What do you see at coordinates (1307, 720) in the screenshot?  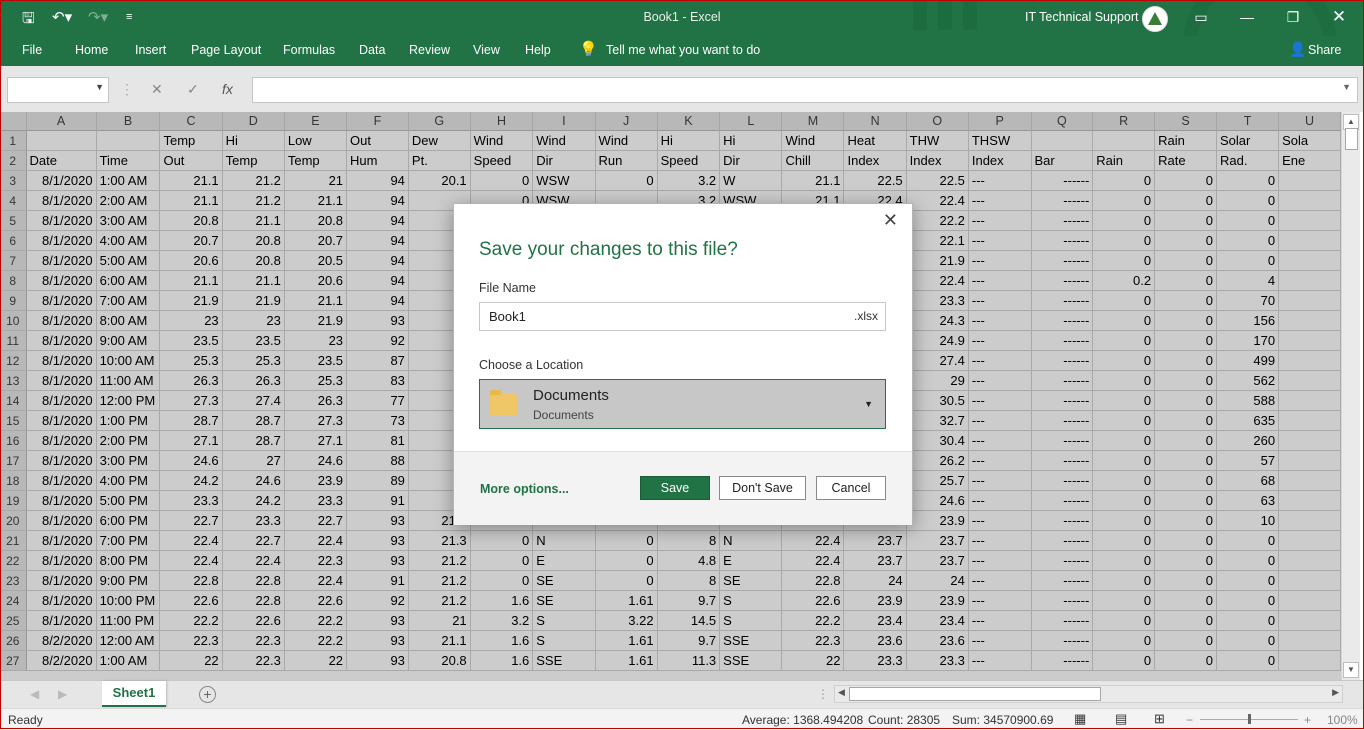 I see `zoom-in-icon: +` at bounding box center [1307, 720].